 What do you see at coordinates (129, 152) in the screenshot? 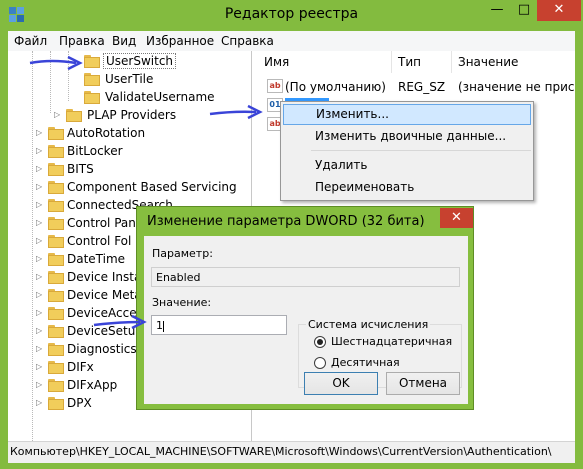
I see `tree-item-bitlocker: ▷ BitLocker` at bounding box center [129, 152].